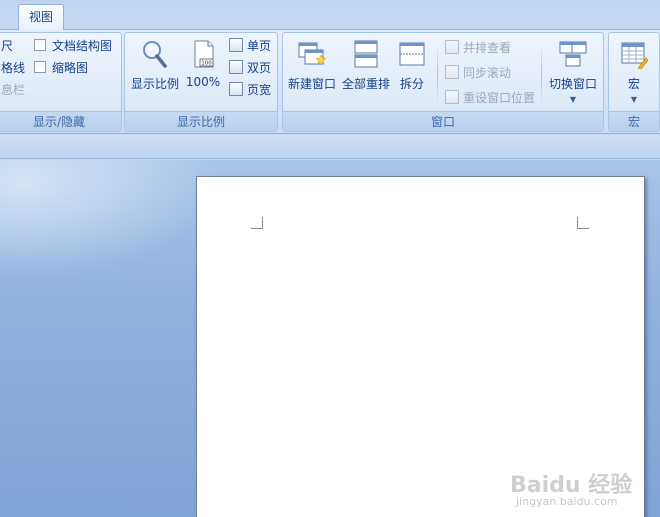 The image size is (660, 517). Describe the element at coordinates (411, 84) in the screenshot. I see `split-label: 拆分` at that location.